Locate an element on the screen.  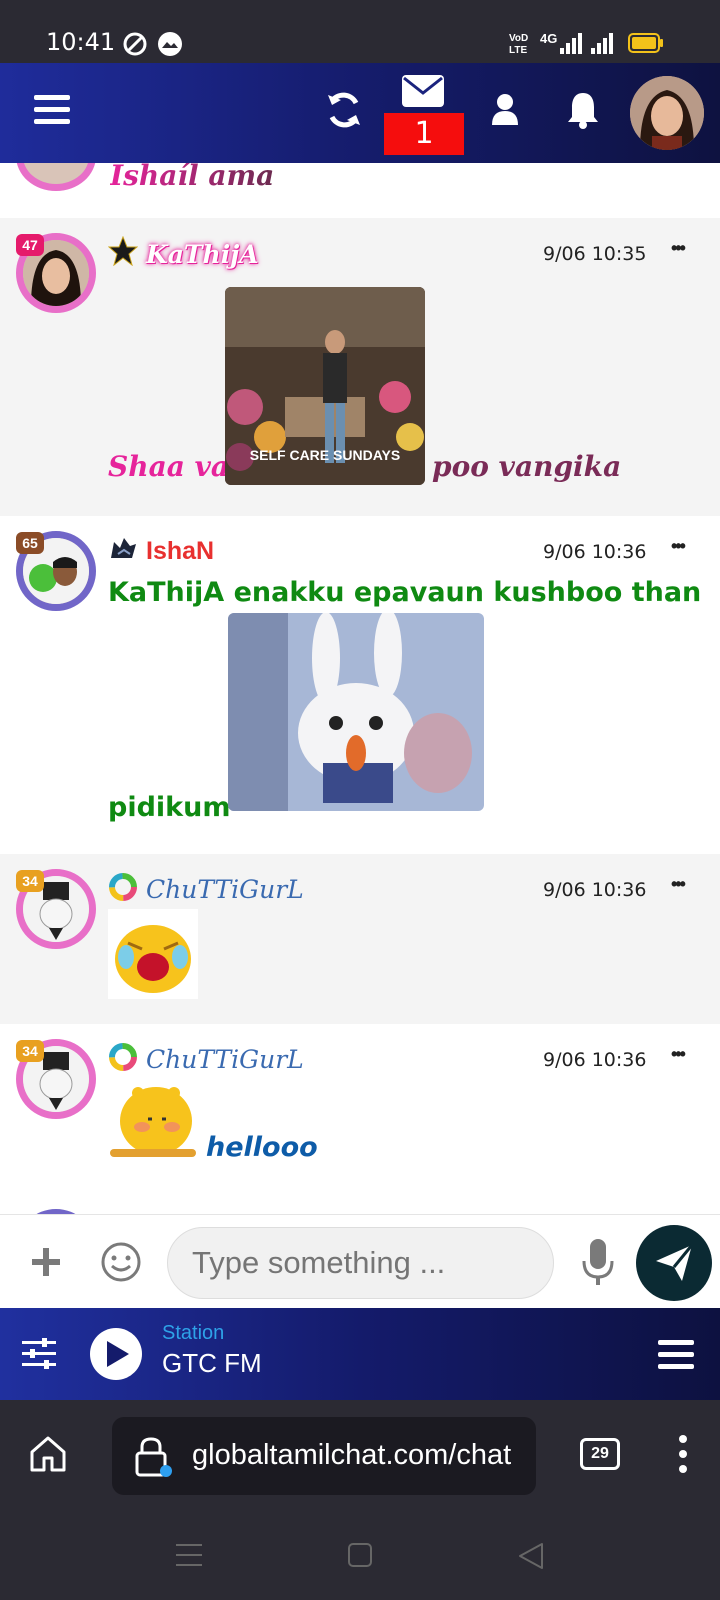
play-button is located at coordinates (116, 1354).